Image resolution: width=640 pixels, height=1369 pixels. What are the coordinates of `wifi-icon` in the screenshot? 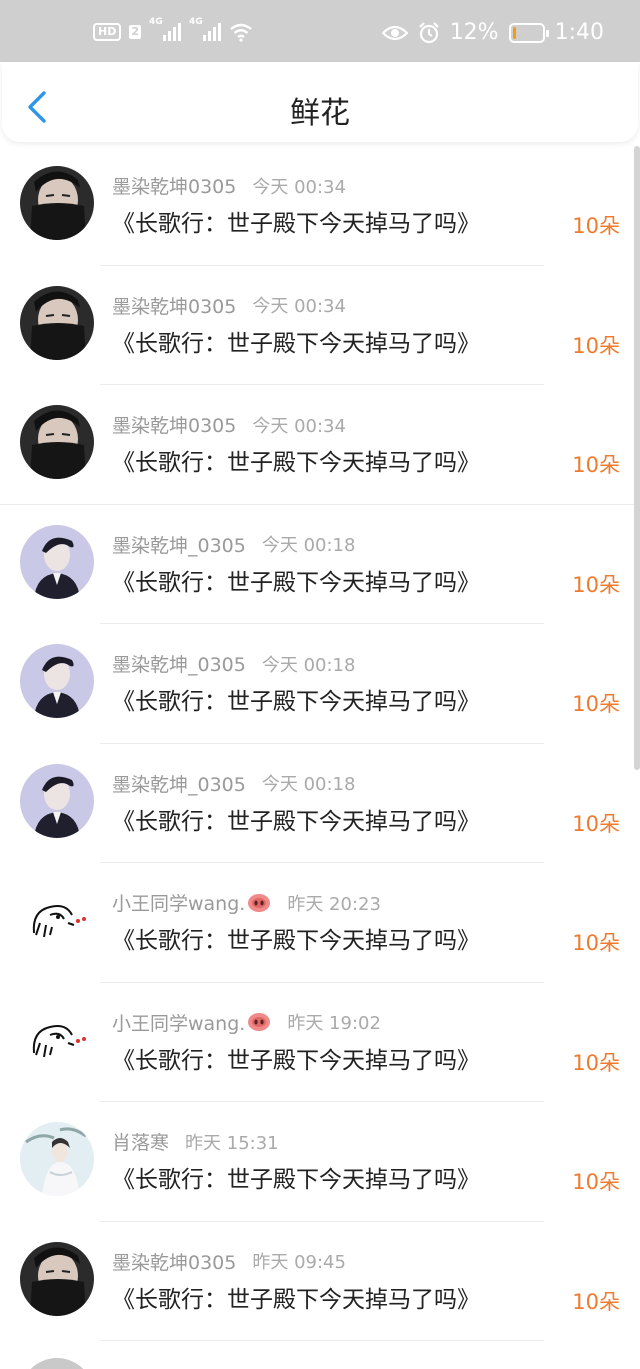 It's located at (241, 32).